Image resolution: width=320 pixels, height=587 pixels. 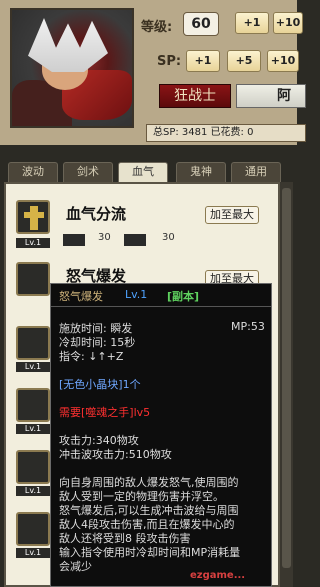 I want to click on level-plus1-button: +1, so click(x=252, y=23).